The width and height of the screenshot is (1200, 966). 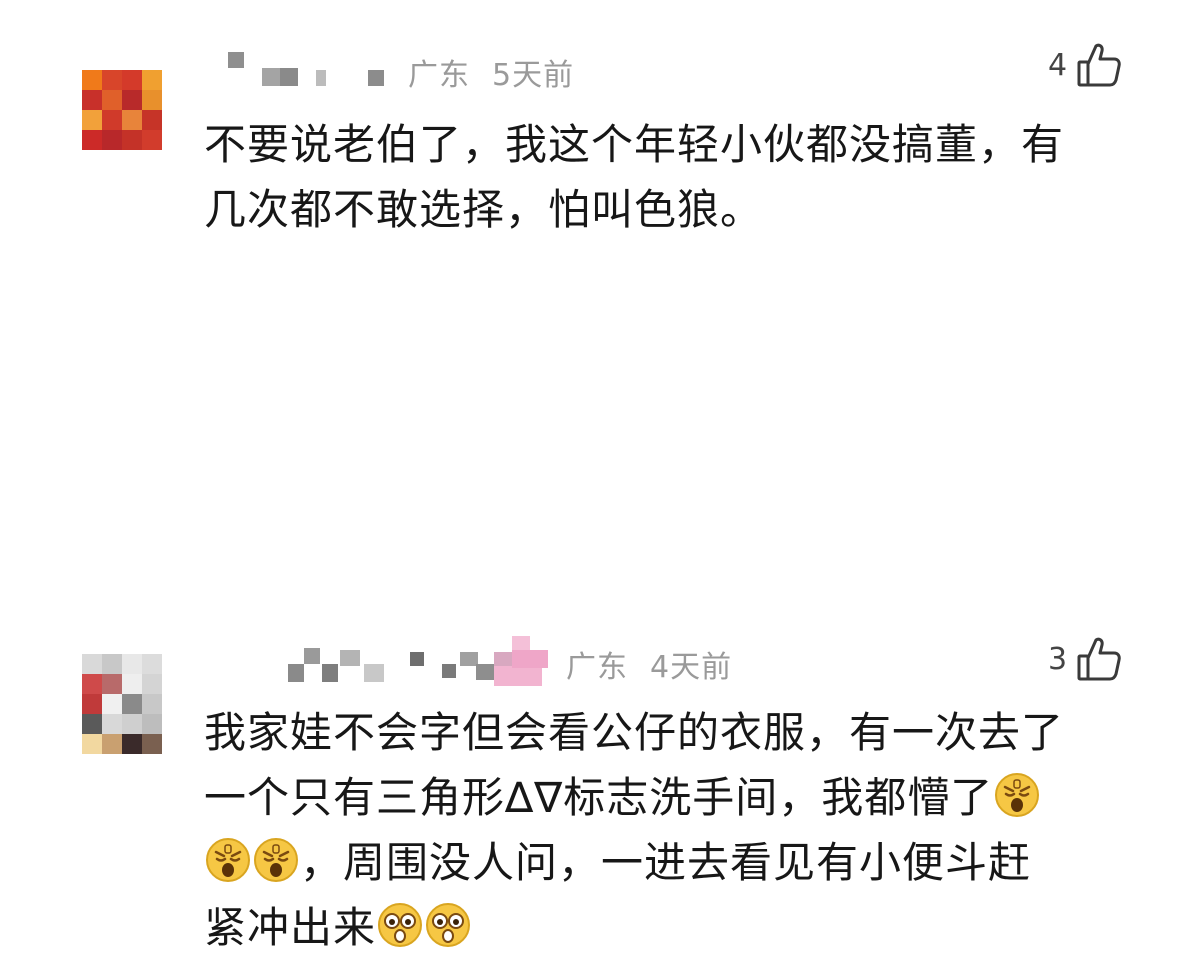 I want to click on comment-line-text: ，周围没人问，一进去看见有小便斗赶, so click(x=666, y=862).